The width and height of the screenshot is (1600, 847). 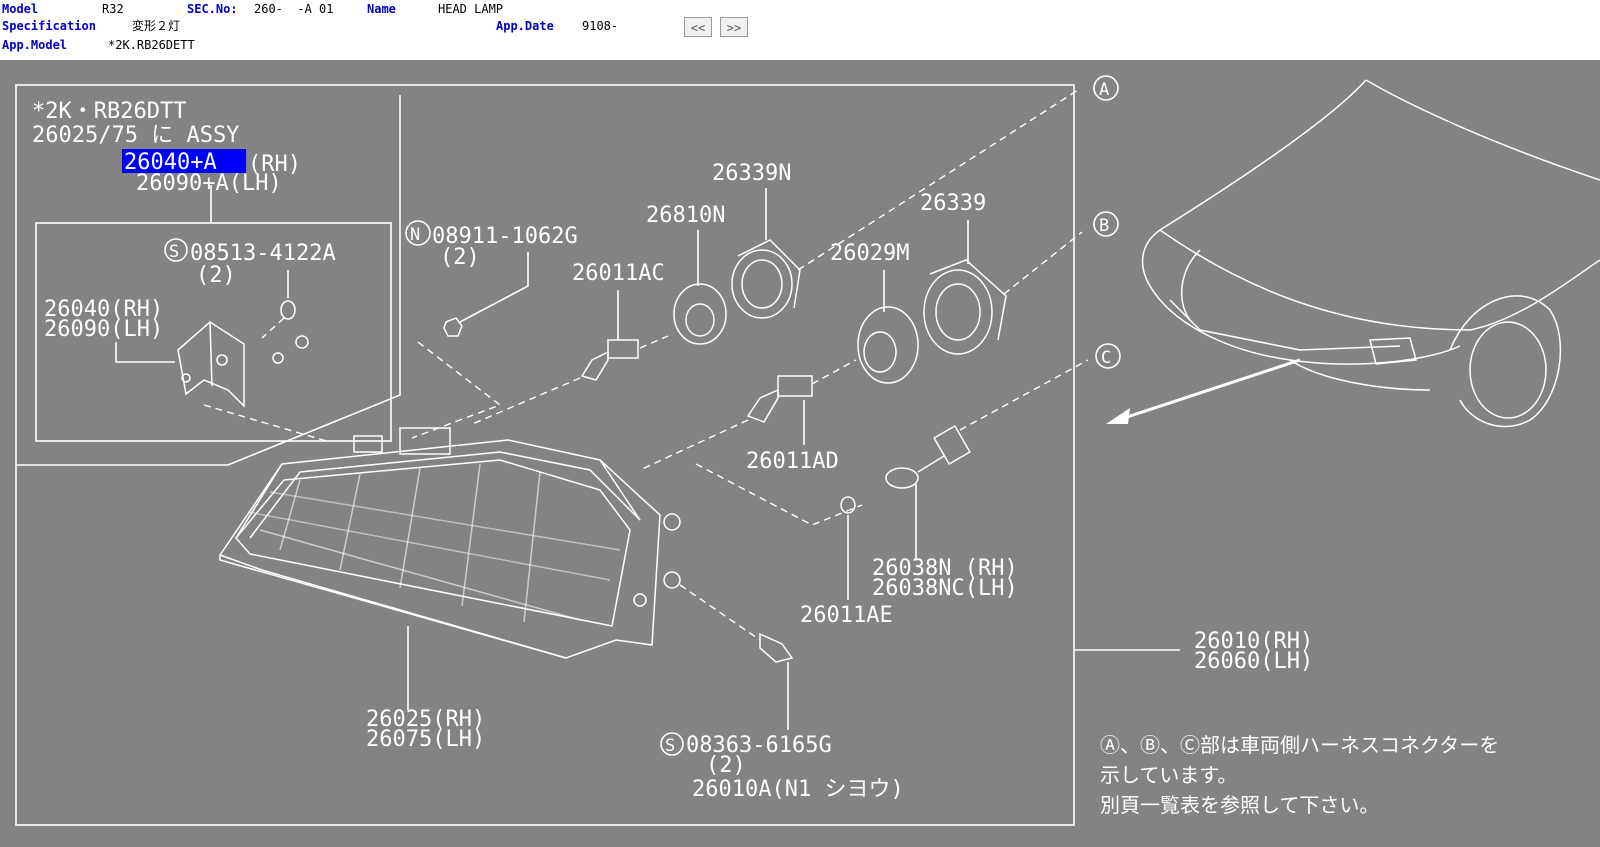 What do you see at coordinates (425, 739) in the screenshot?
I see `part-26075-link: 26075(LH)` at bounding box center [425, 739].